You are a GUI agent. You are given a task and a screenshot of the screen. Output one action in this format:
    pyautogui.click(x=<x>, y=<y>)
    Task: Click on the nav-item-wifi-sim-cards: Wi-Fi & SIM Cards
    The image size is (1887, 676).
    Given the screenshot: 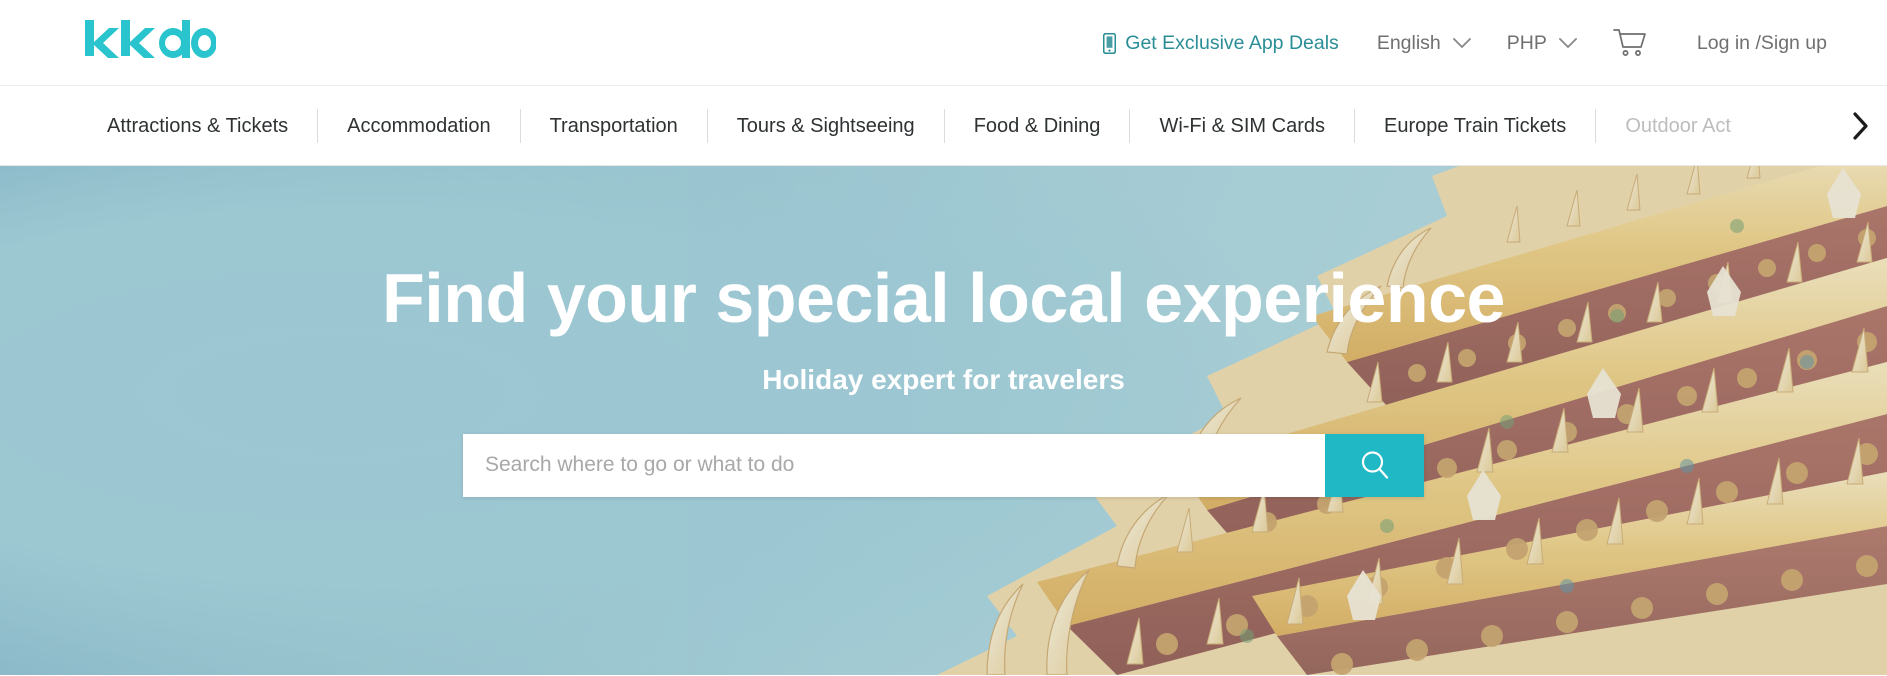 What is the action you would take?
    pyautogui.click(x=1242, y=125)
    